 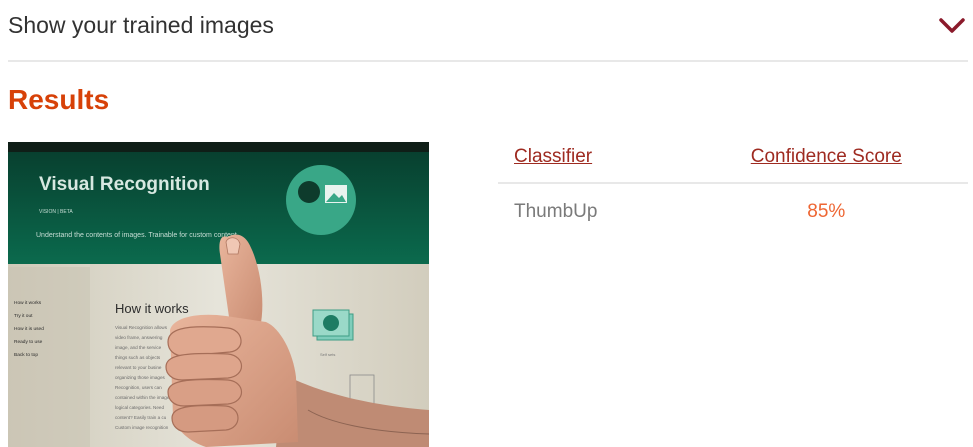 I want to click on svg-text: Custom image recognition, so click(x=142, y=427).